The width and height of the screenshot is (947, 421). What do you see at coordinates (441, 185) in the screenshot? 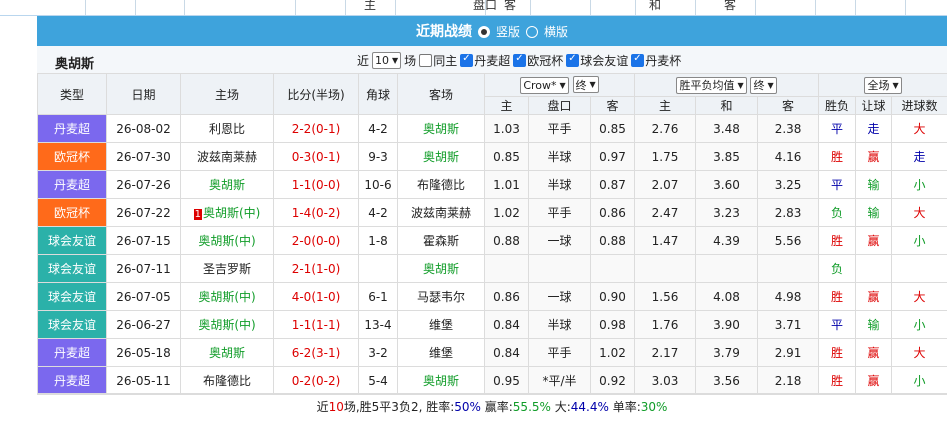
I see `away-team: 布隆德比` at bounding box center [441, 185].